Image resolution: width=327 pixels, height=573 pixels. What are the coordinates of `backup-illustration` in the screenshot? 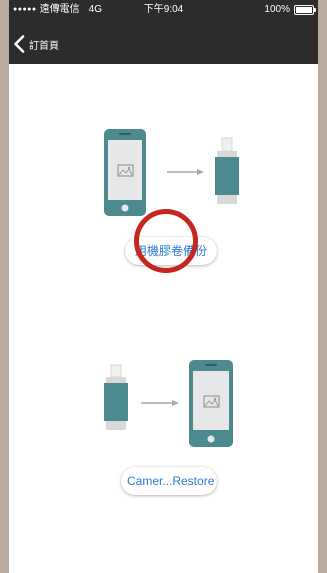 It's located at (171, 172).